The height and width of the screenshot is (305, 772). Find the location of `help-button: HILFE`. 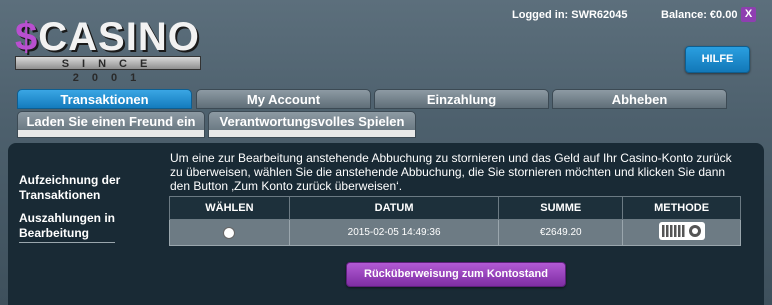

help-button: HILFE is located at coordinates (717, 59).